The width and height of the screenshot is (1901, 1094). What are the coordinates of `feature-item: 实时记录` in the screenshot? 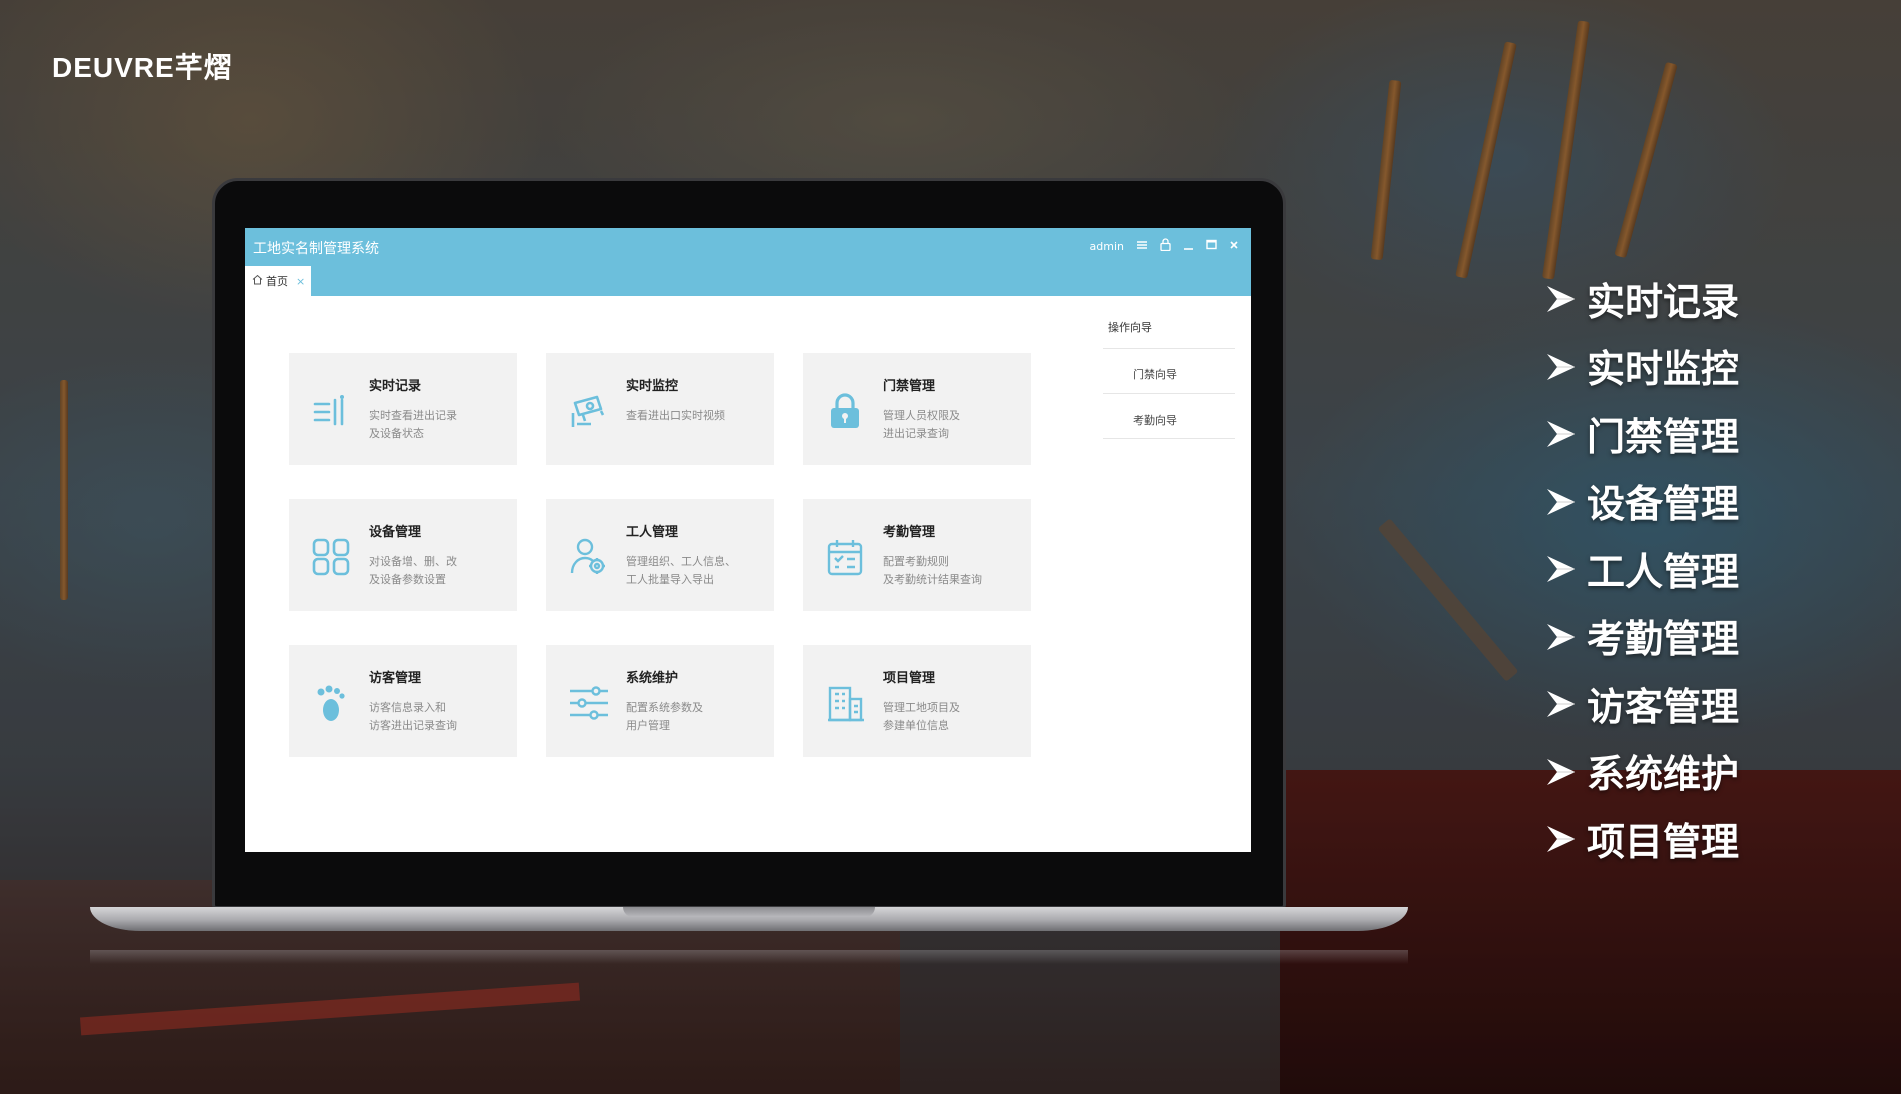 It's located at (1642, 298).